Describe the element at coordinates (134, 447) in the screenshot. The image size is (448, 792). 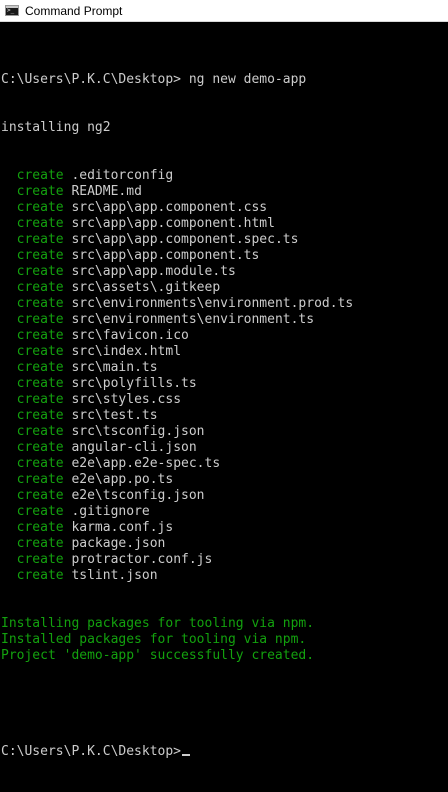
I see `file-path: angular-cli.json` at that location.